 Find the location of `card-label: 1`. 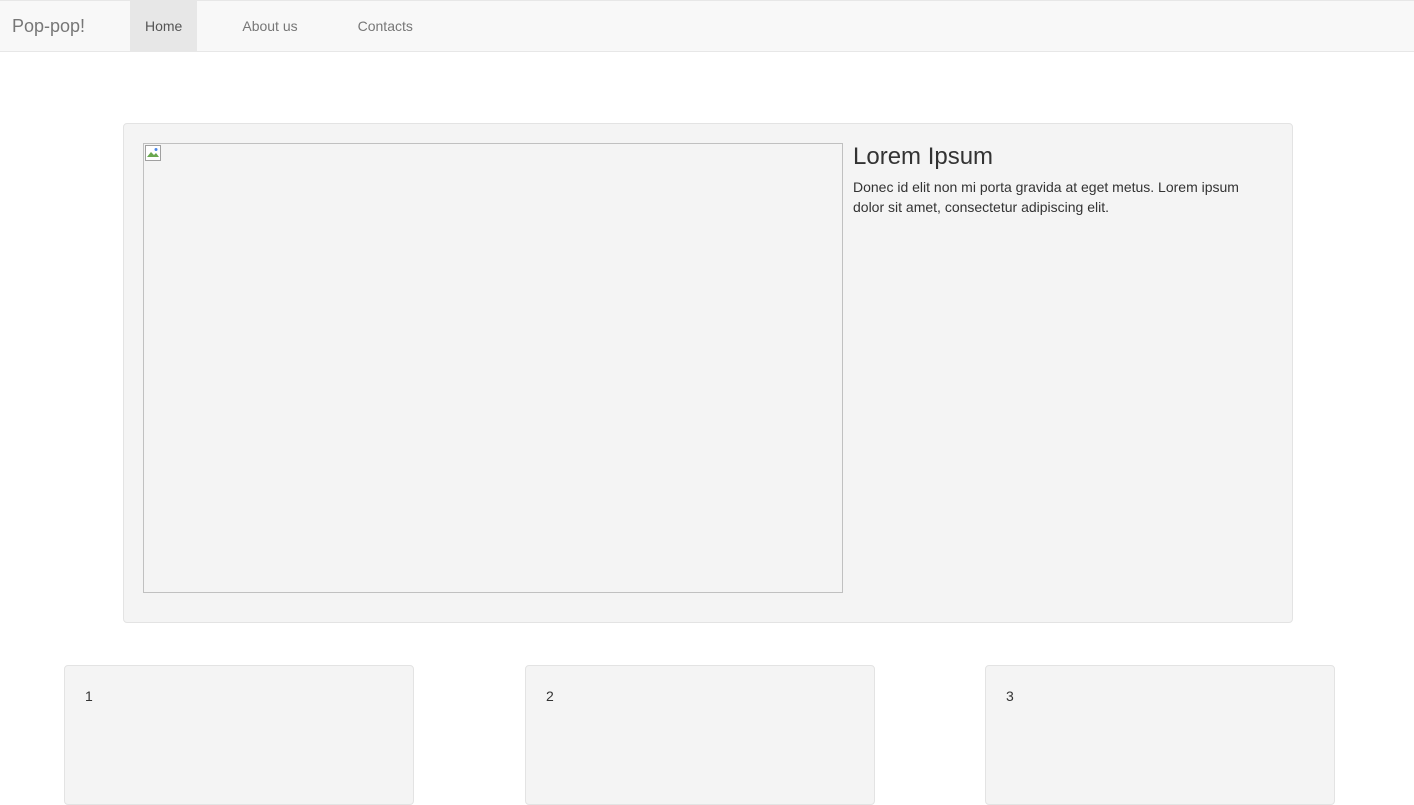

card-label: 1 is located at coordinates (89, 696).